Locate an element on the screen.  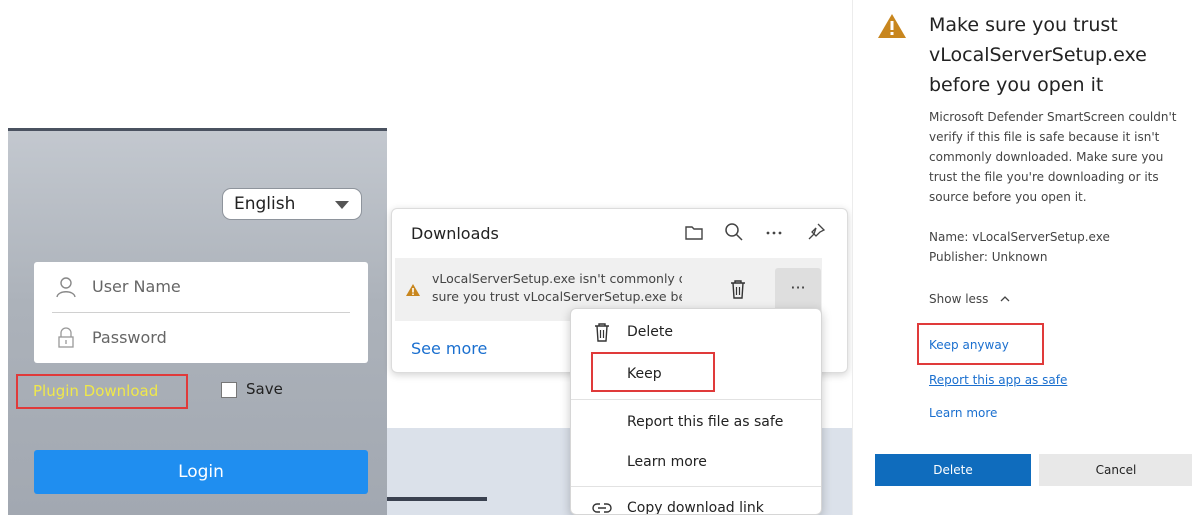
lock-icon is located at coordinates (66, 337).